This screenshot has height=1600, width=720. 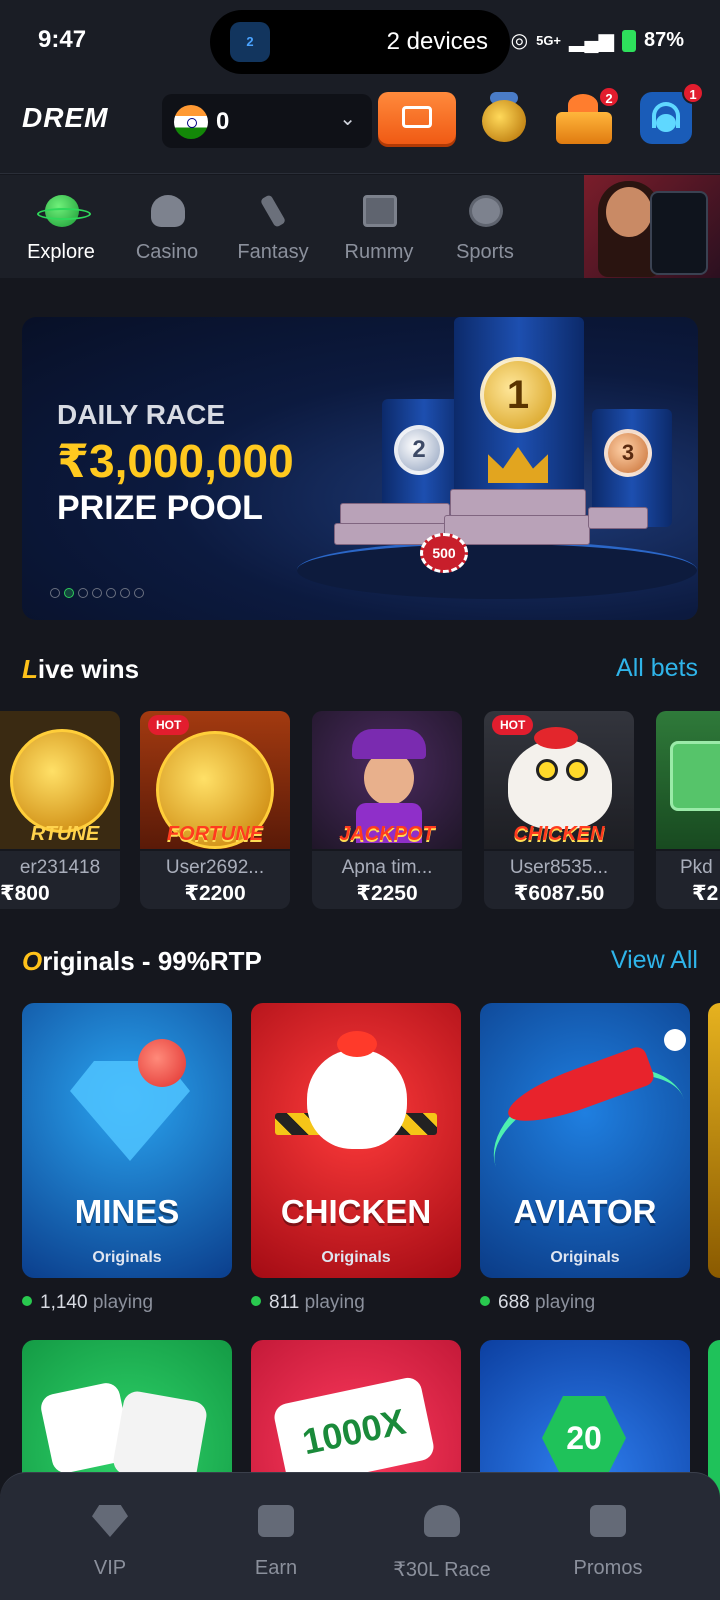 I want to click on dynamic-island: 2 2 devices, so click(x=360, y=42).